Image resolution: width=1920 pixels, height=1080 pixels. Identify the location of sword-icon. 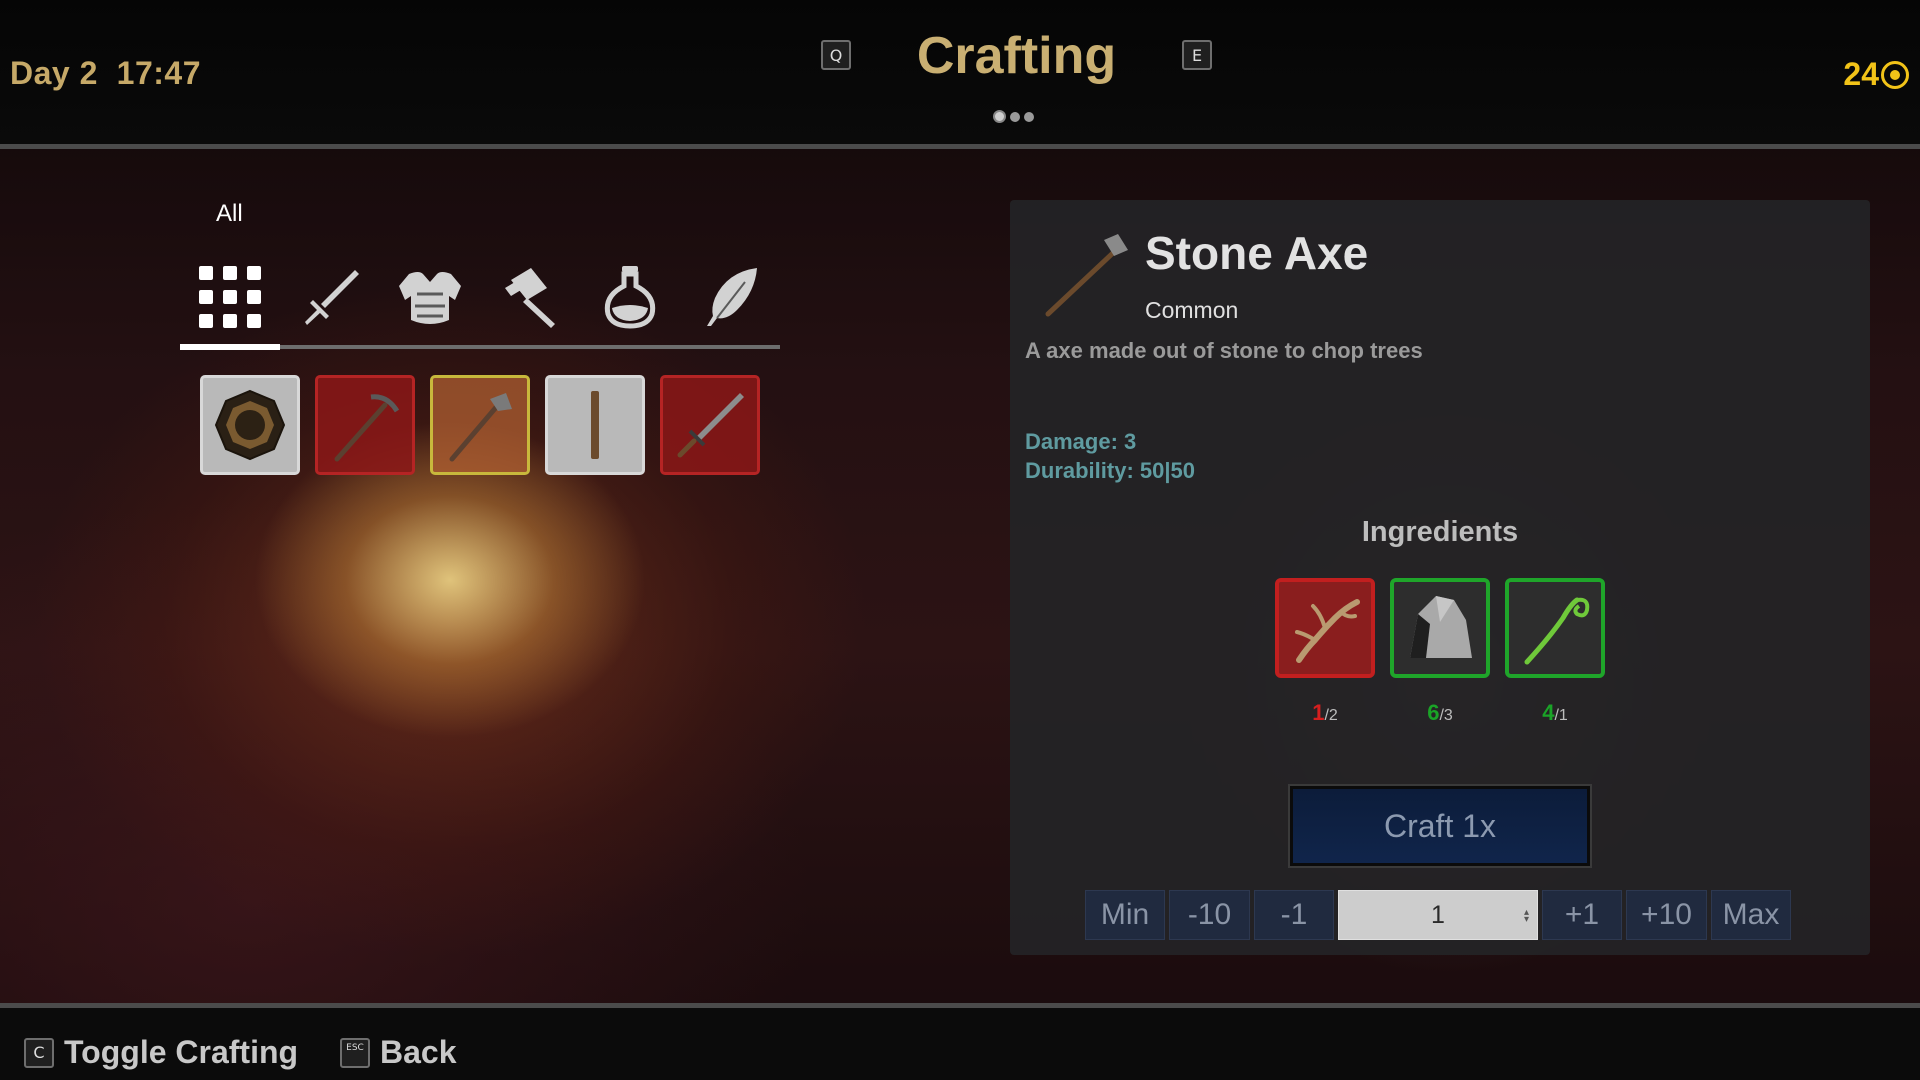
(332, 297).